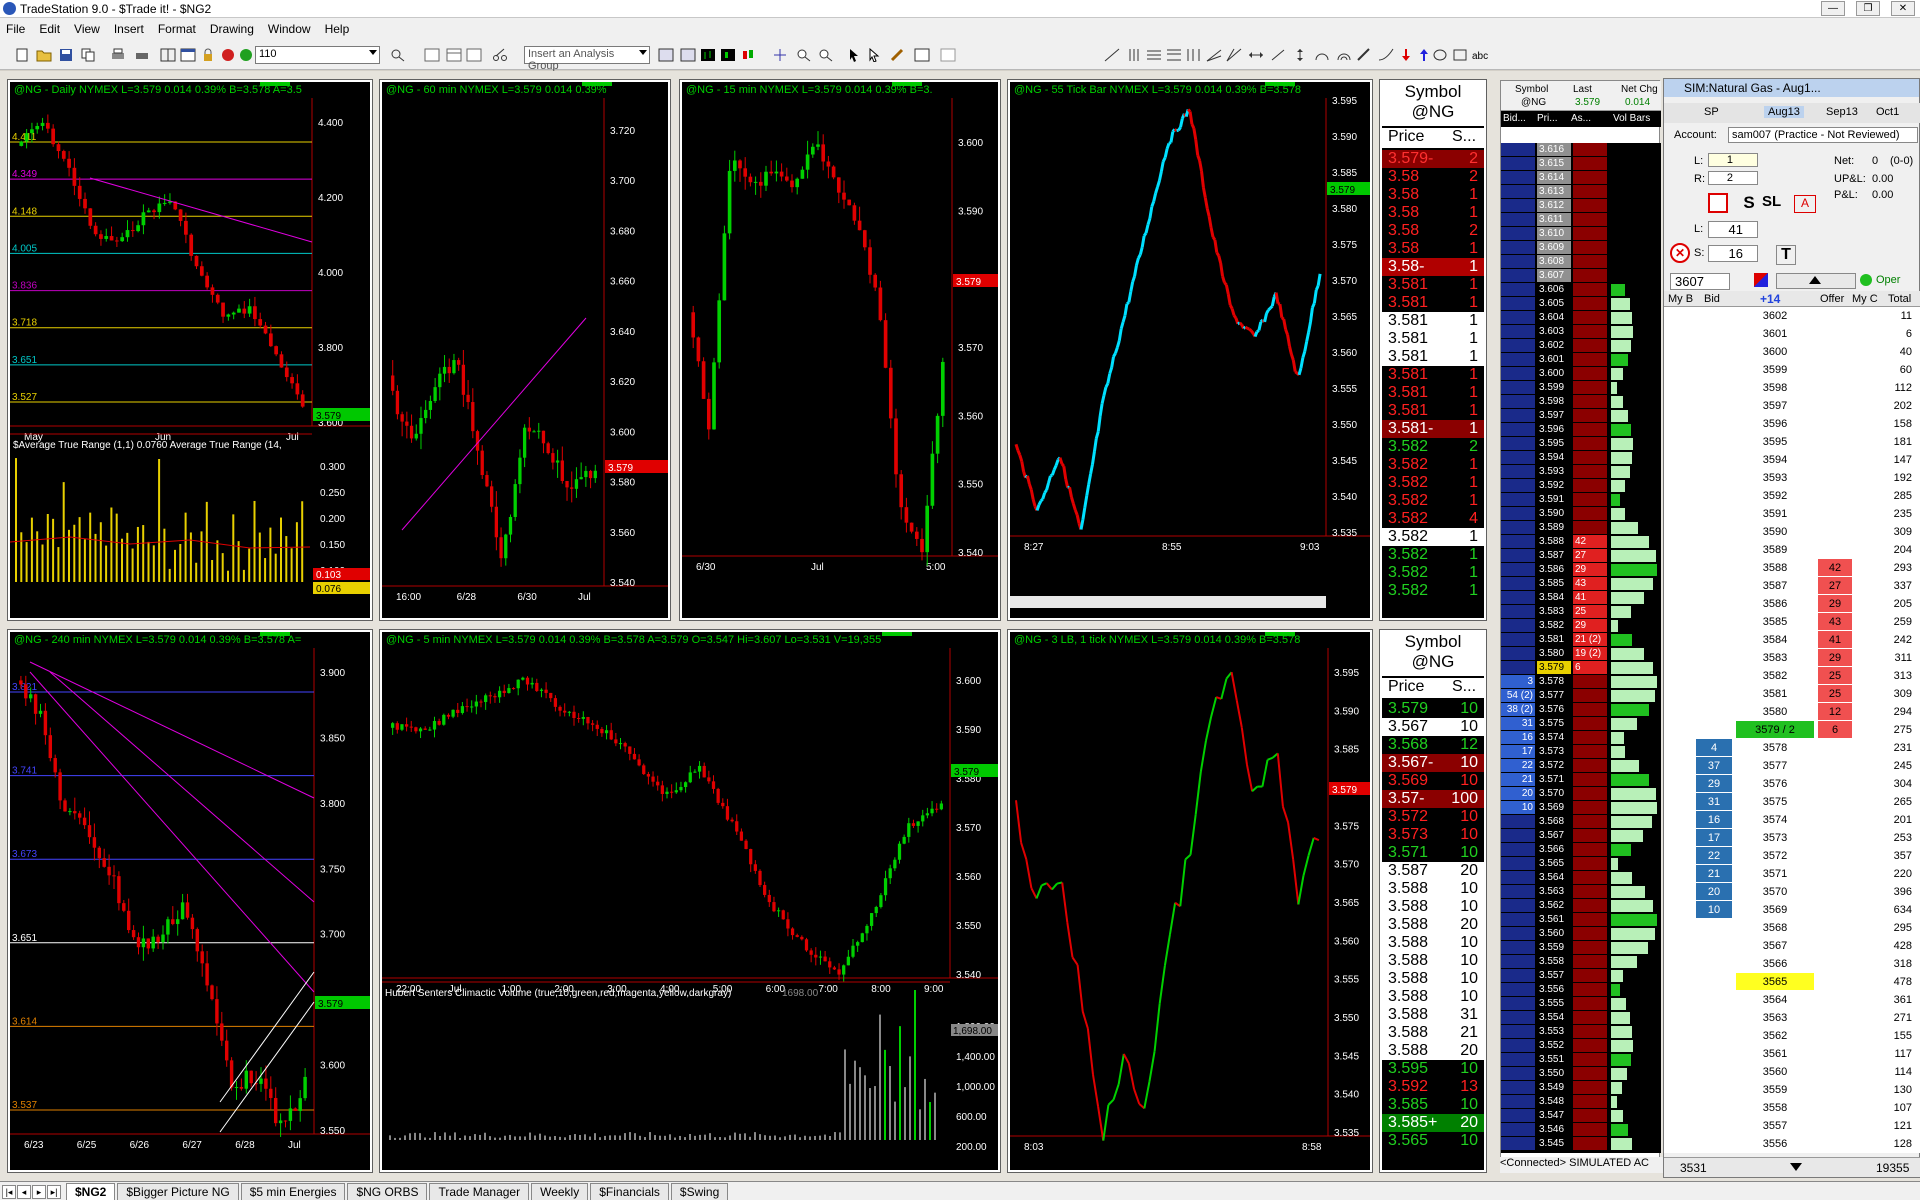 The image size is (1920, 1200). Describe the element at coordinates (1554, 751) in the screenshot. I see `ladder-price-cell: 3.573` at that location.